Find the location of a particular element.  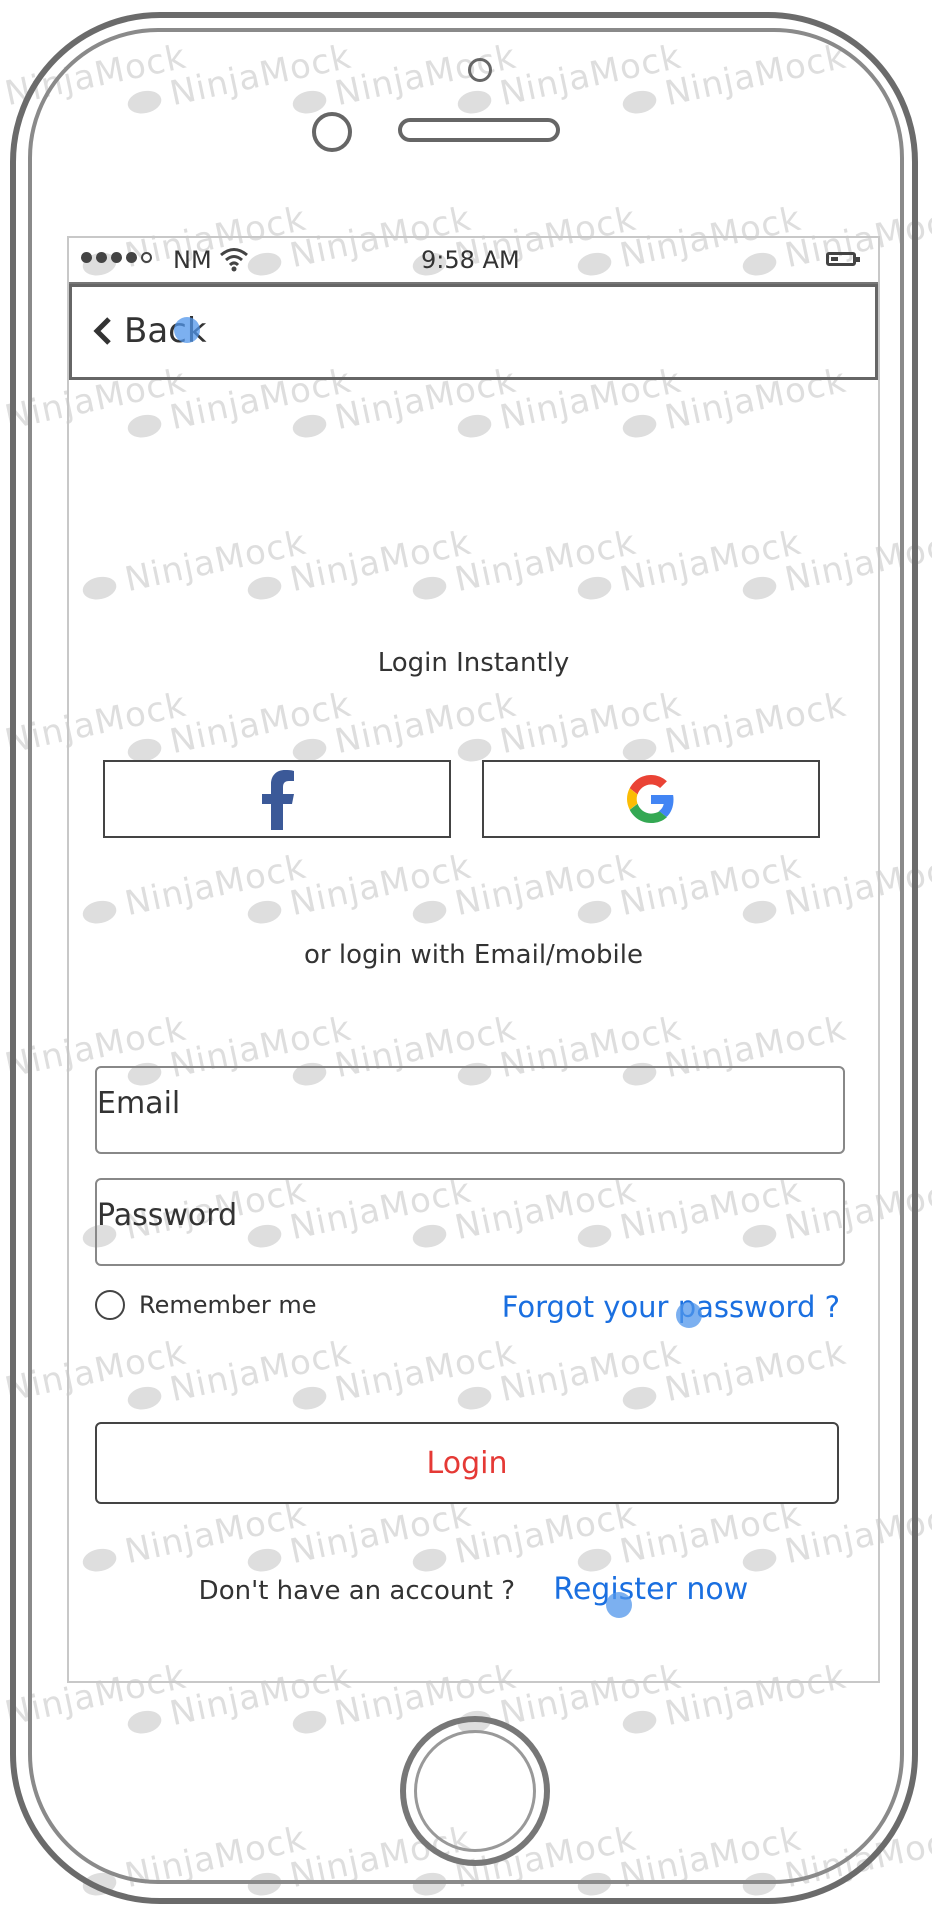

remember-me-option: Remember me is located at coordinates (206, 1305).